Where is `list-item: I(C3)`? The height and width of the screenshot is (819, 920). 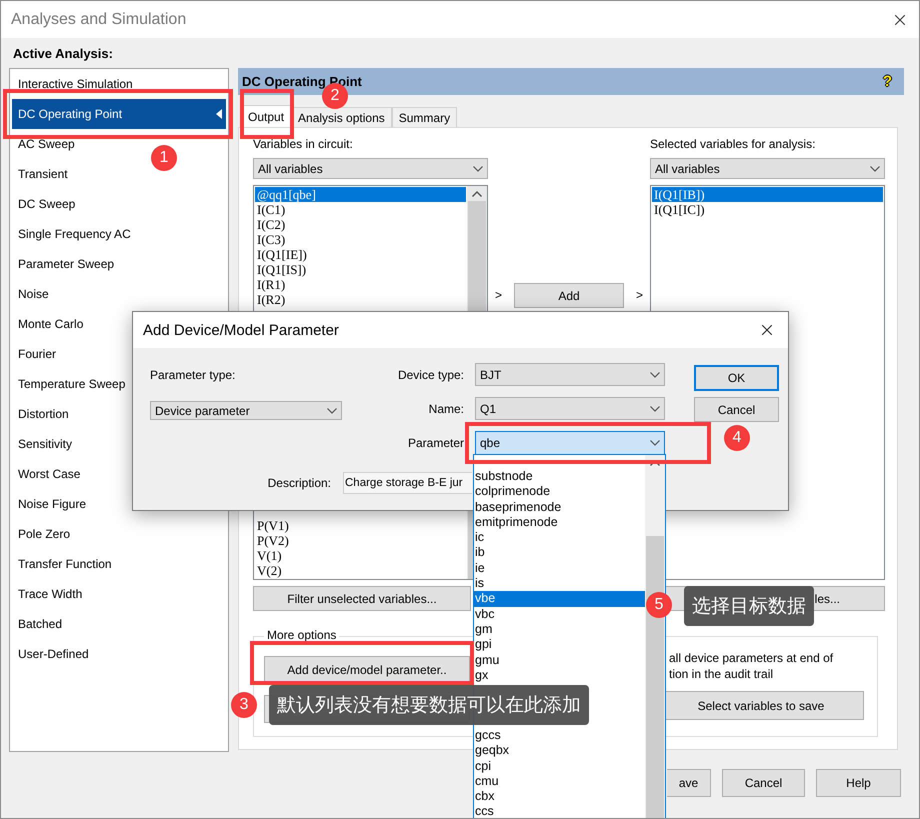
list-item: I(C3) is located at coordinates (360, 239).